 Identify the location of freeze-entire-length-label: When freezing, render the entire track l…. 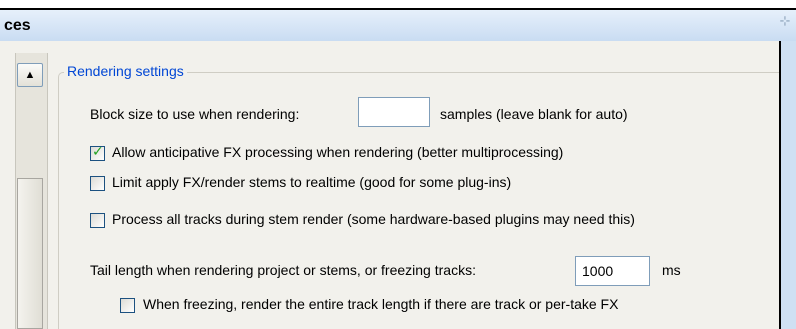
(380, 304).